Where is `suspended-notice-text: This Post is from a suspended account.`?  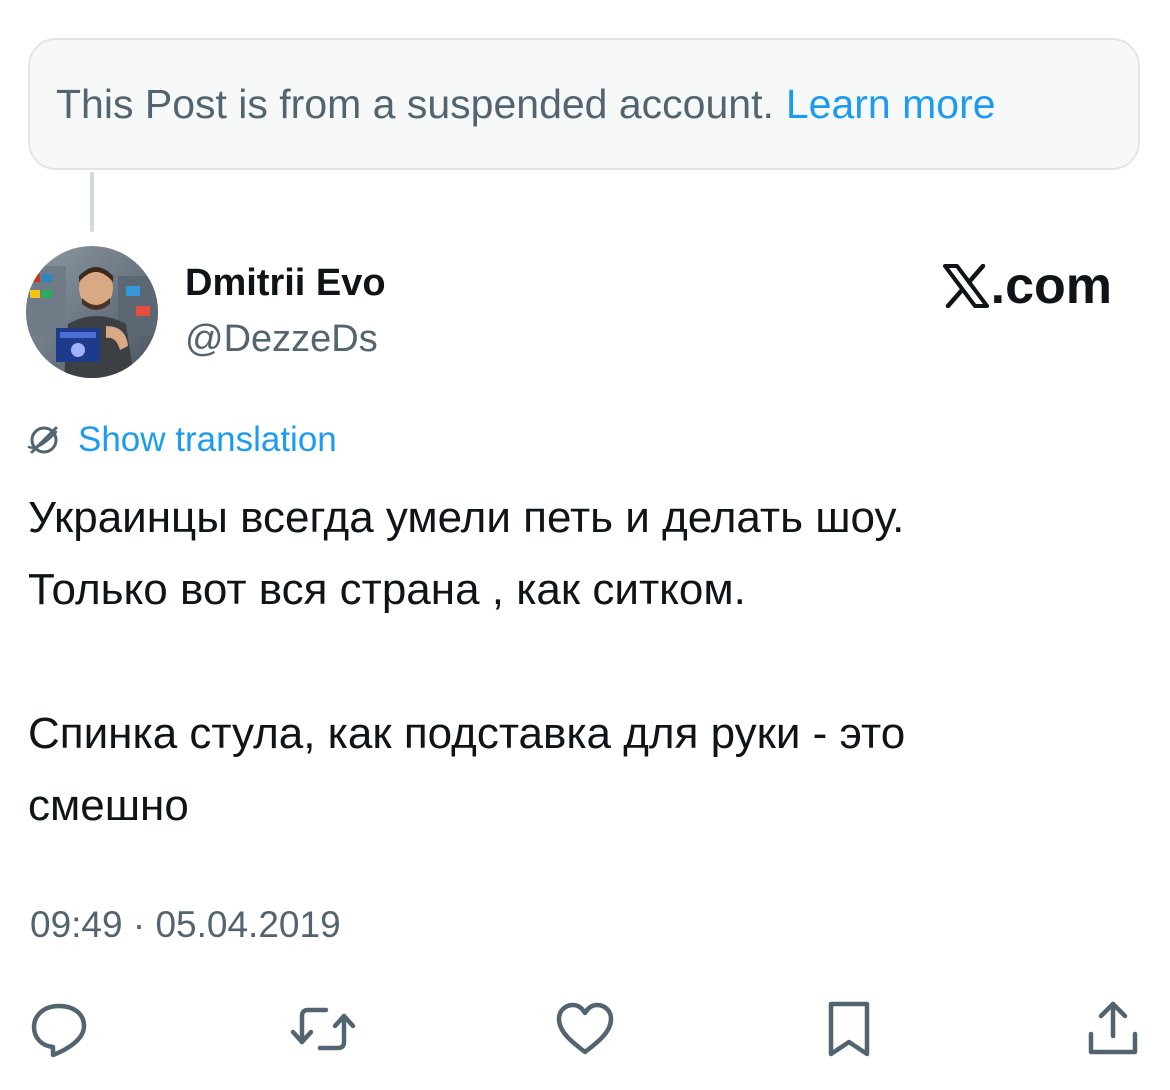
suspended-notice-text: This Post is from a suspended account. is located at coordinates (415, 103).